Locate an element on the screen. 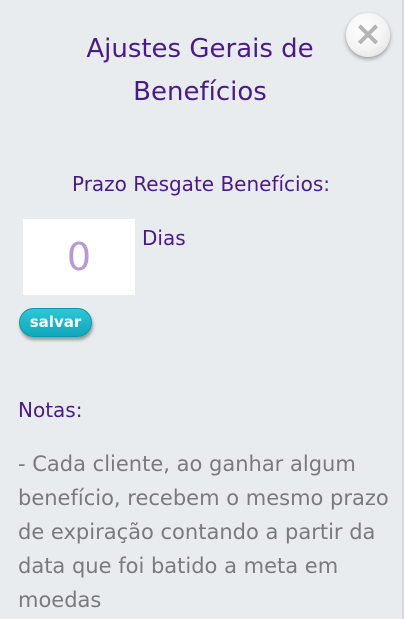 The width and height of the screenshot is (404, 619). notes-heading: Notas: is located at coordinates (50, 410).